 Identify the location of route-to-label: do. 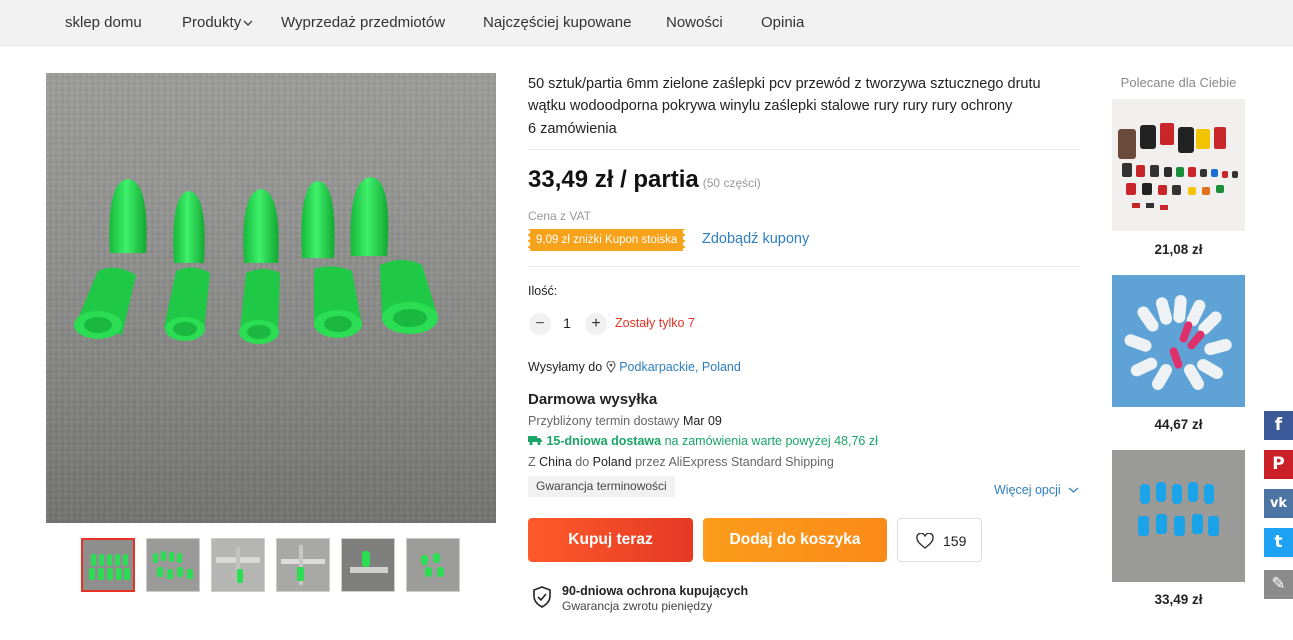
(582, 462).